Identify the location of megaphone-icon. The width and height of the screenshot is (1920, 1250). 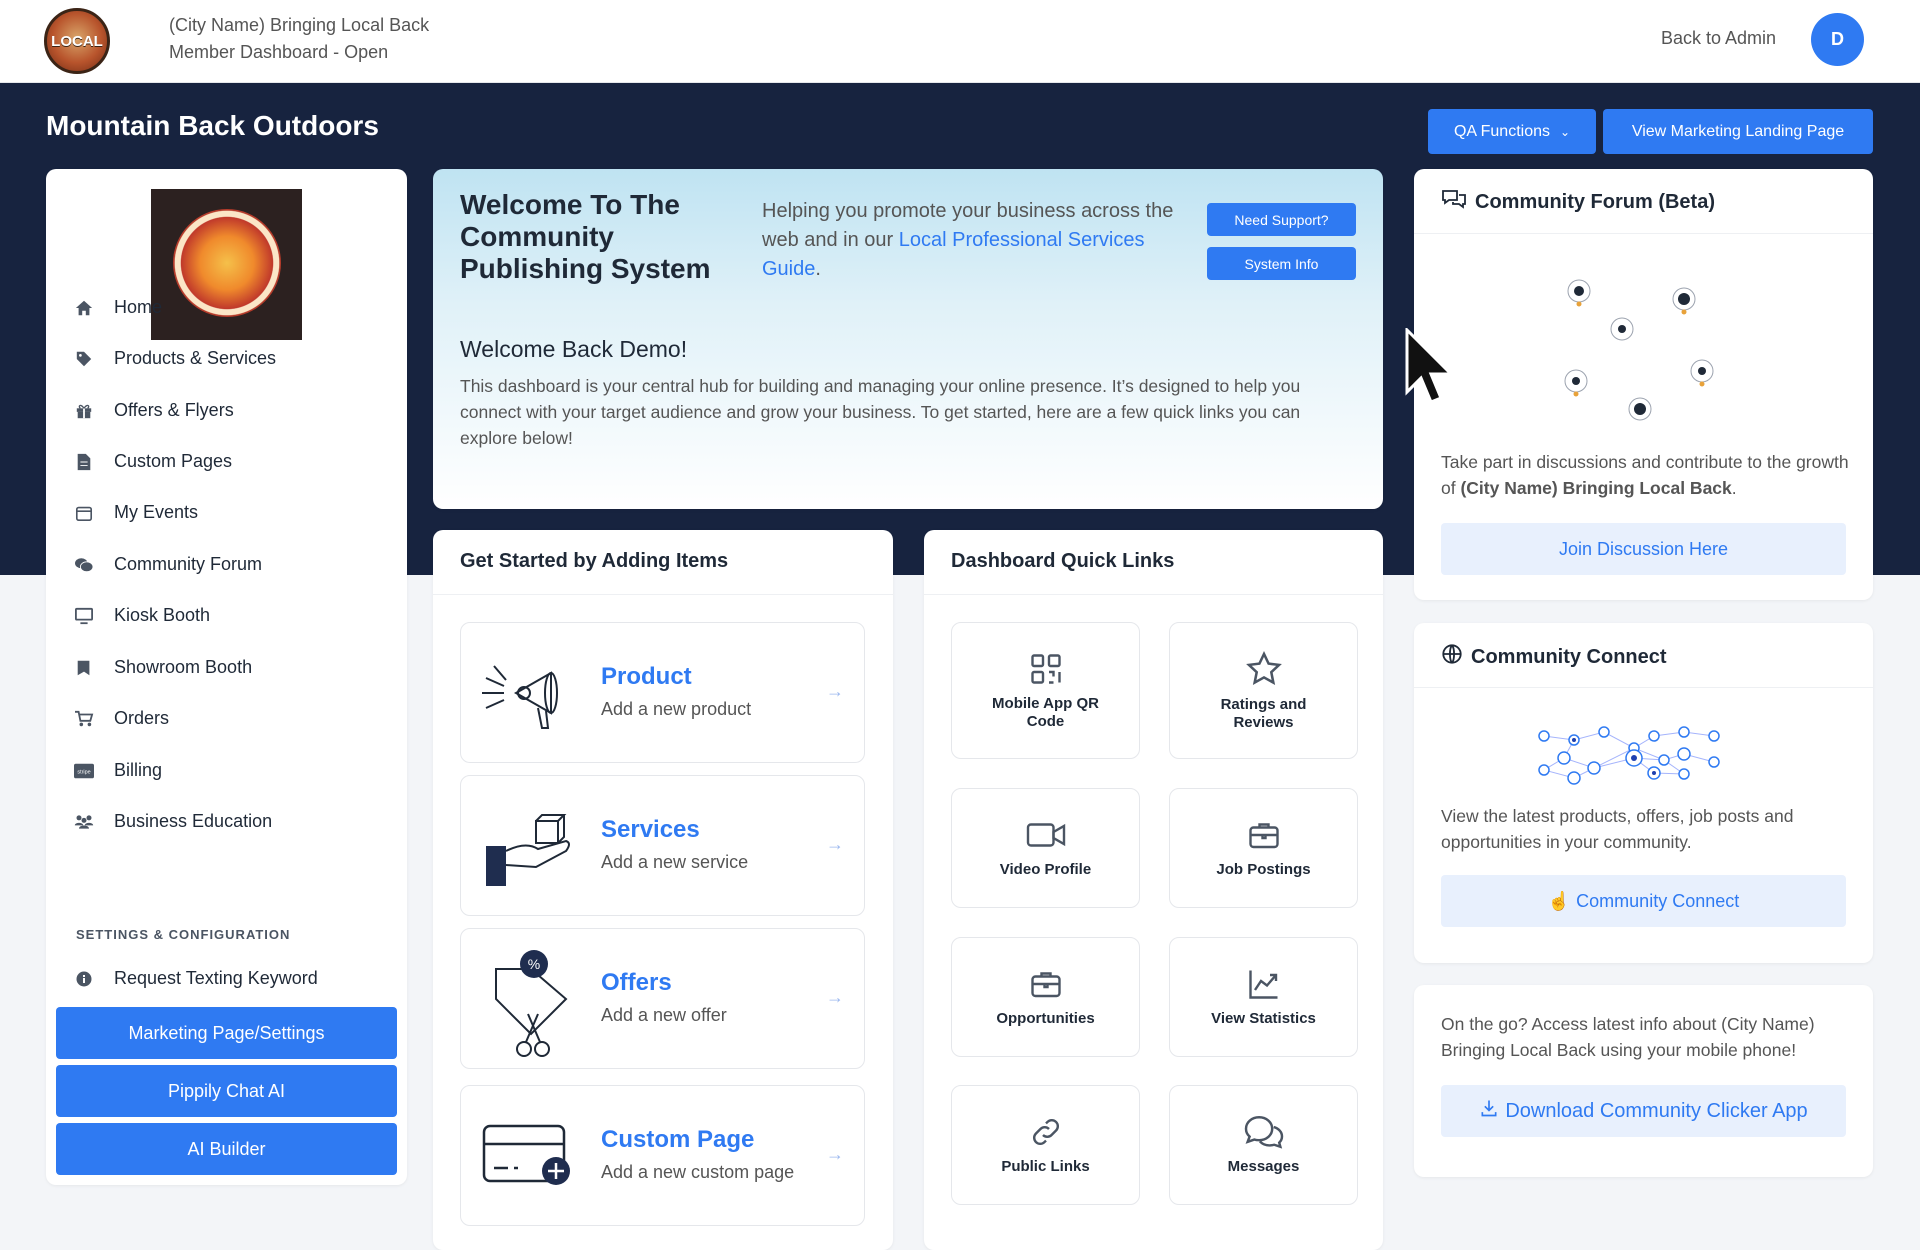
(520, 697).